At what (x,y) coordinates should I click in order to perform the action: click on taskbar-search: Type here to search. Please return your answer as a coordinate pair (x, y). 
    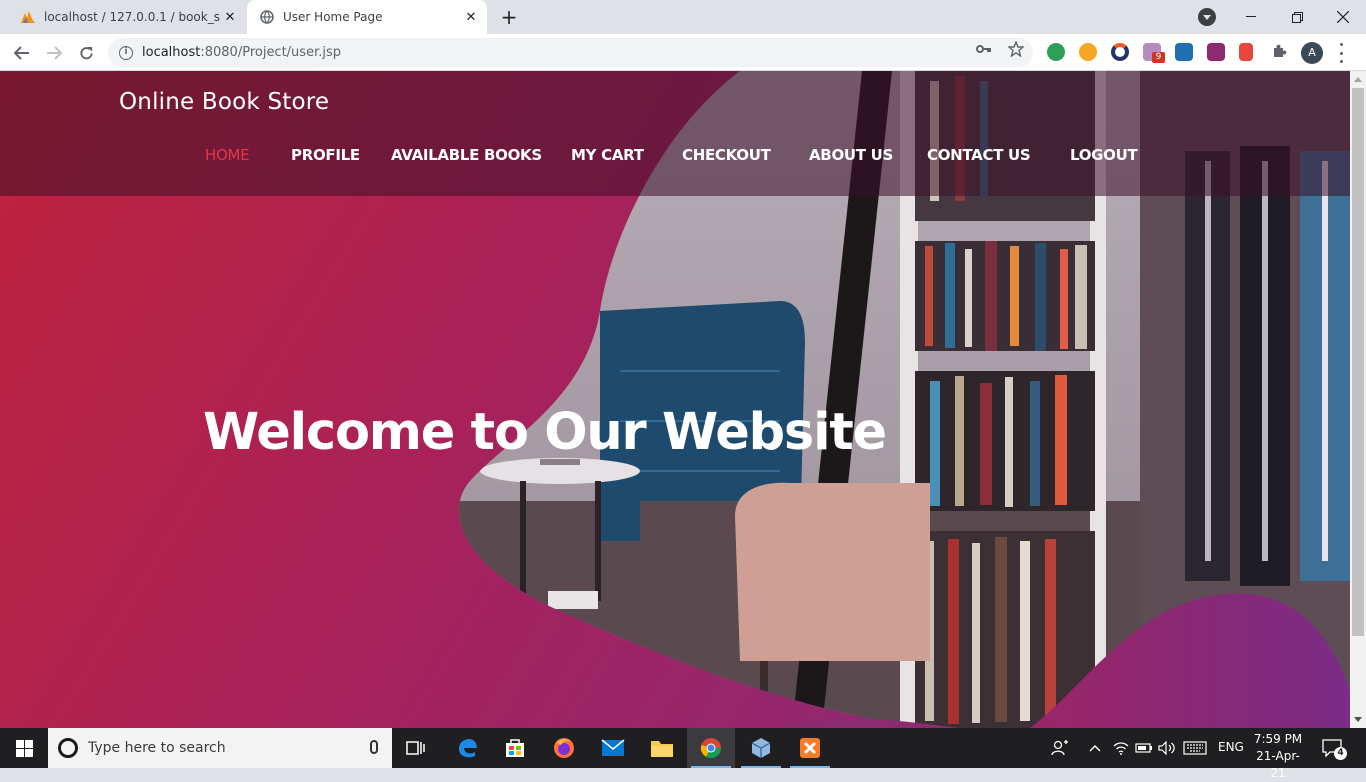
    Looking at the image, I should click on (220, 748).